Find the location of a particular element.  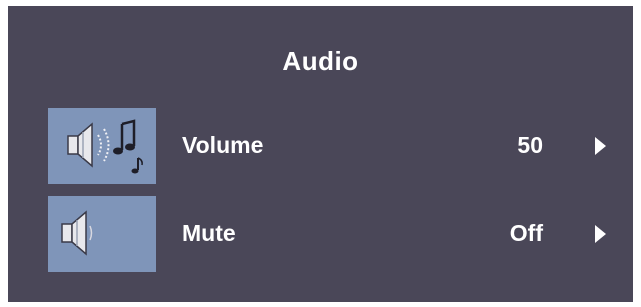

mute-icon-box is located at coordinates (102, 234).